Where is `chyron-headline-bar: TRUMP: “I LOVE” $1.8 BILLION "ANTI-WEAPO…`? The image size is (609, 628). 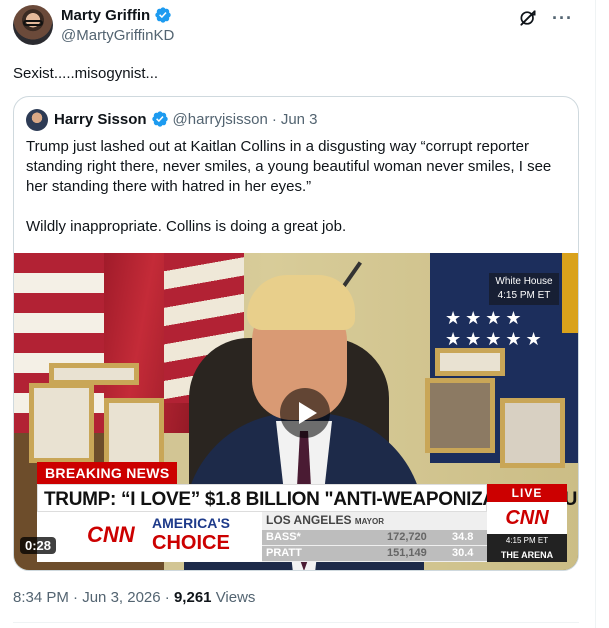
chyron-headline-bar: TRUMP: “I LOVE” $1.8 BILLION "ANTI-WEAPO… is located at coordinates (307, 498).